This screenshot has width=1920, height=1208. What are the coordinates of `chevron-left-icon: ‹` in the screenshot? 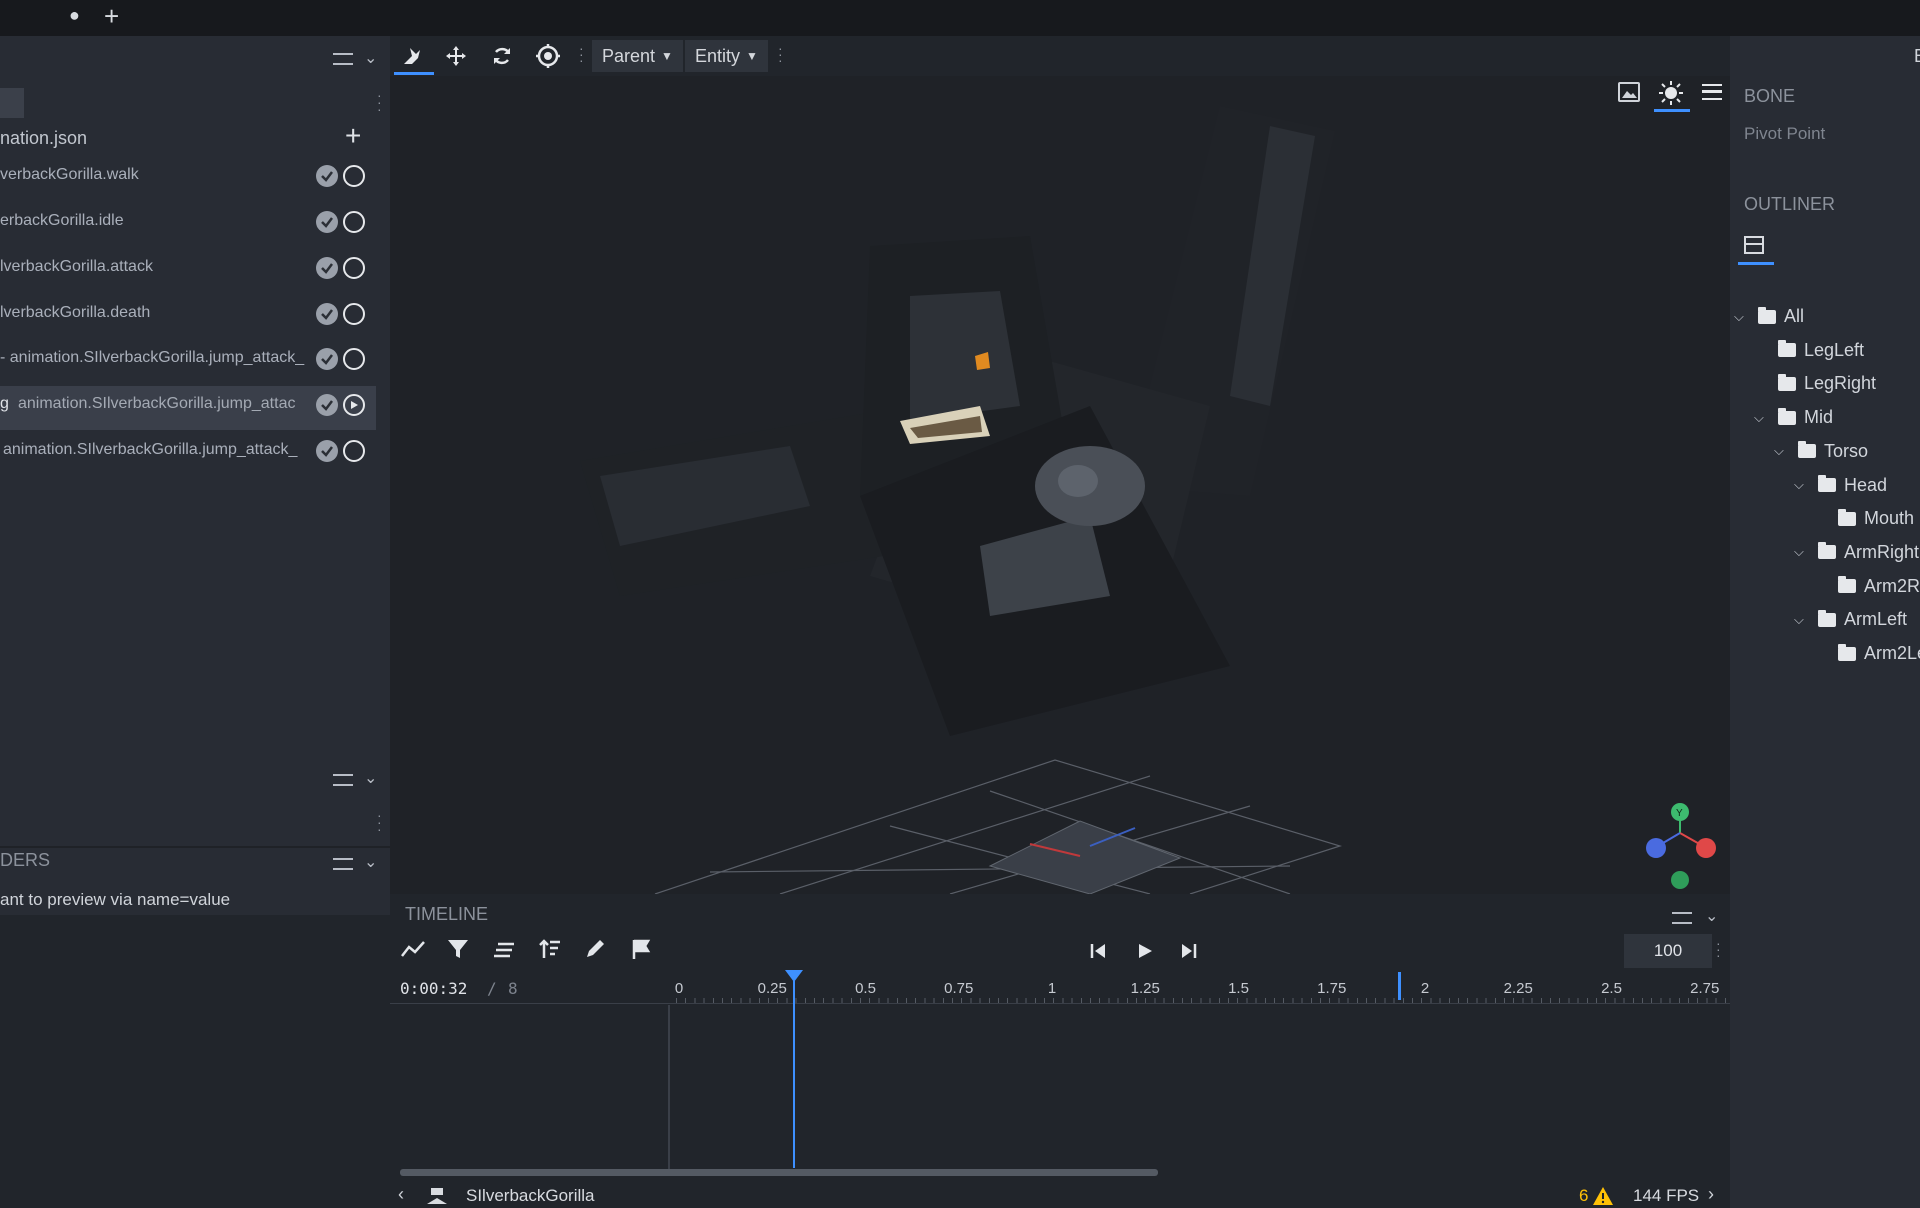 It's located at (401, 1194).